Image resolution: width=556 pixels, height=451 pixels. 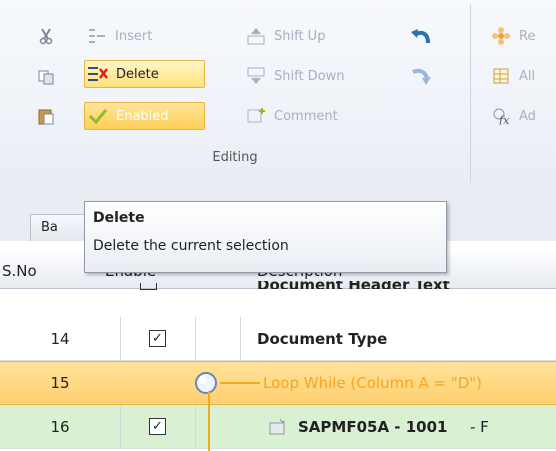 I want to click on comment-label: Comment, so click(x=306, y=116).